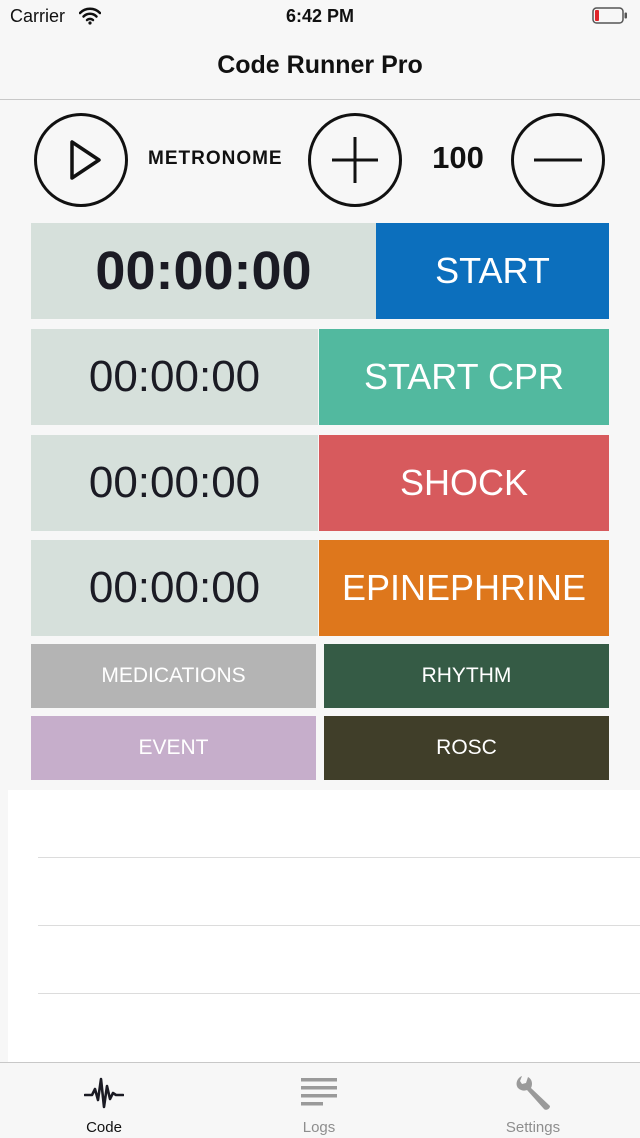  I want to click on minus-icon, so click(558, 160).